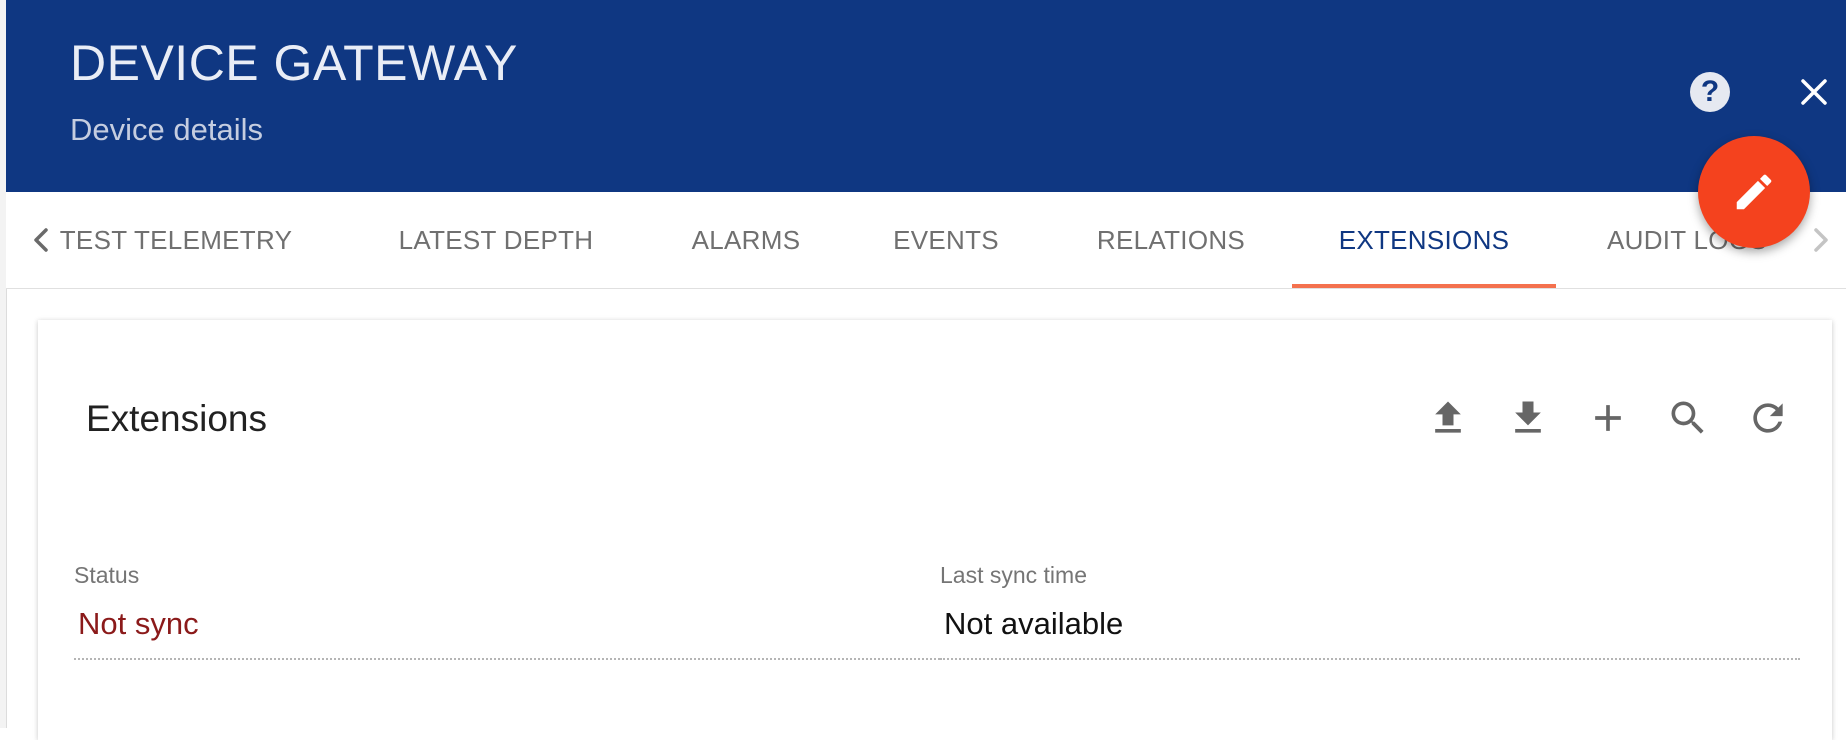 The image size is (1846, 740). I want to click on close-icon, so click(1814, 92).